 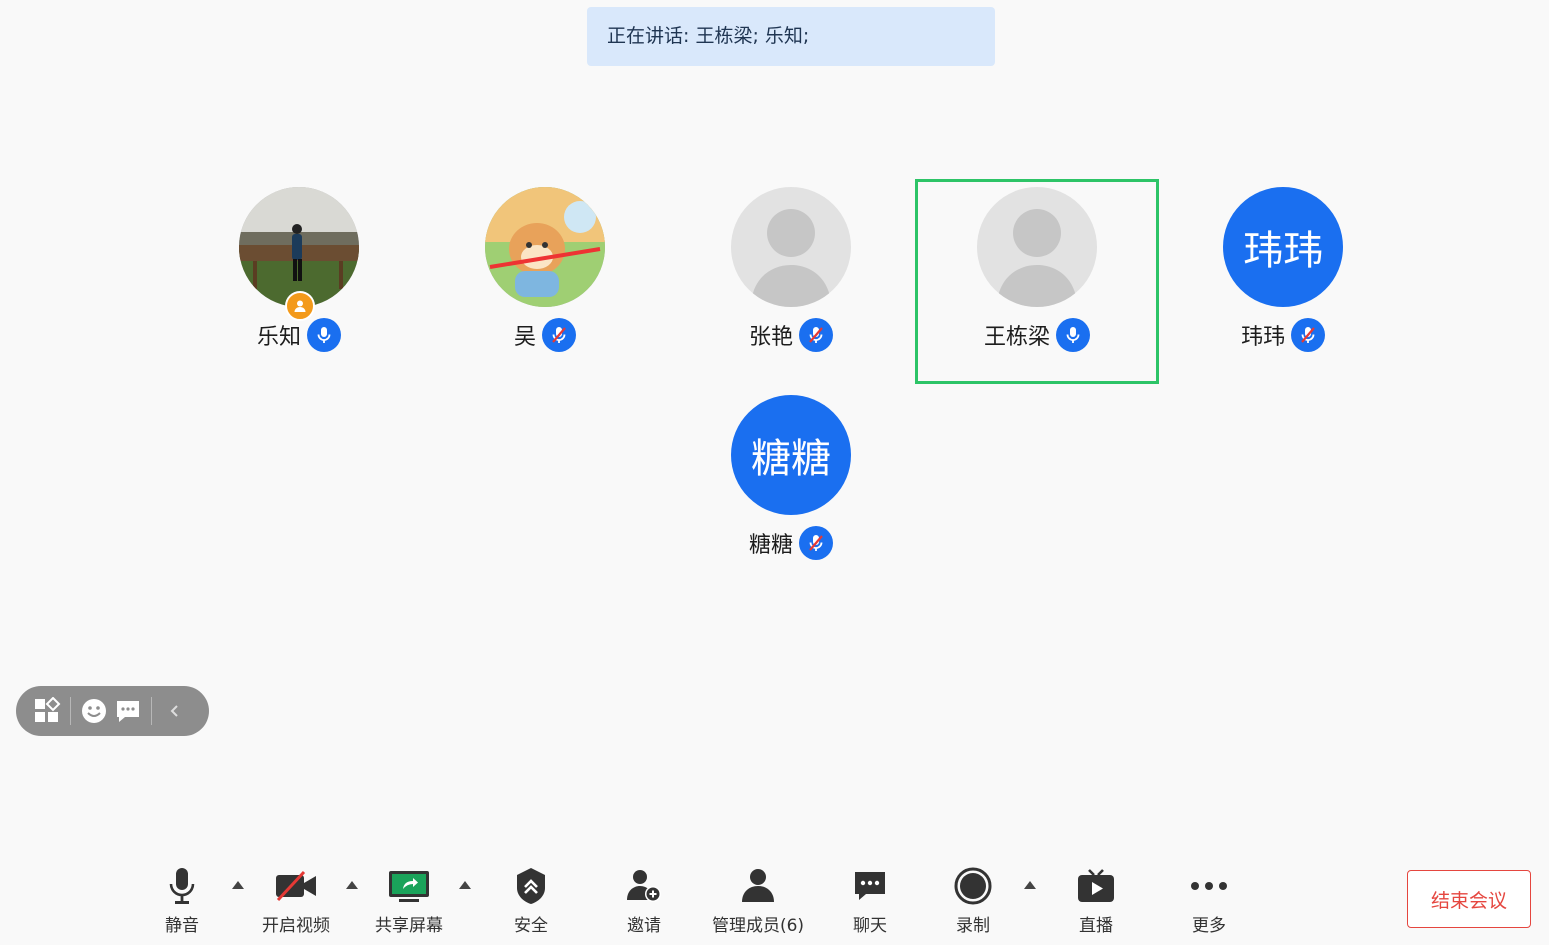 What do you see at coordinates (175, 711) in the screenshot?
I see `collapse-chevron-icon` at bounding box center [175, 711].